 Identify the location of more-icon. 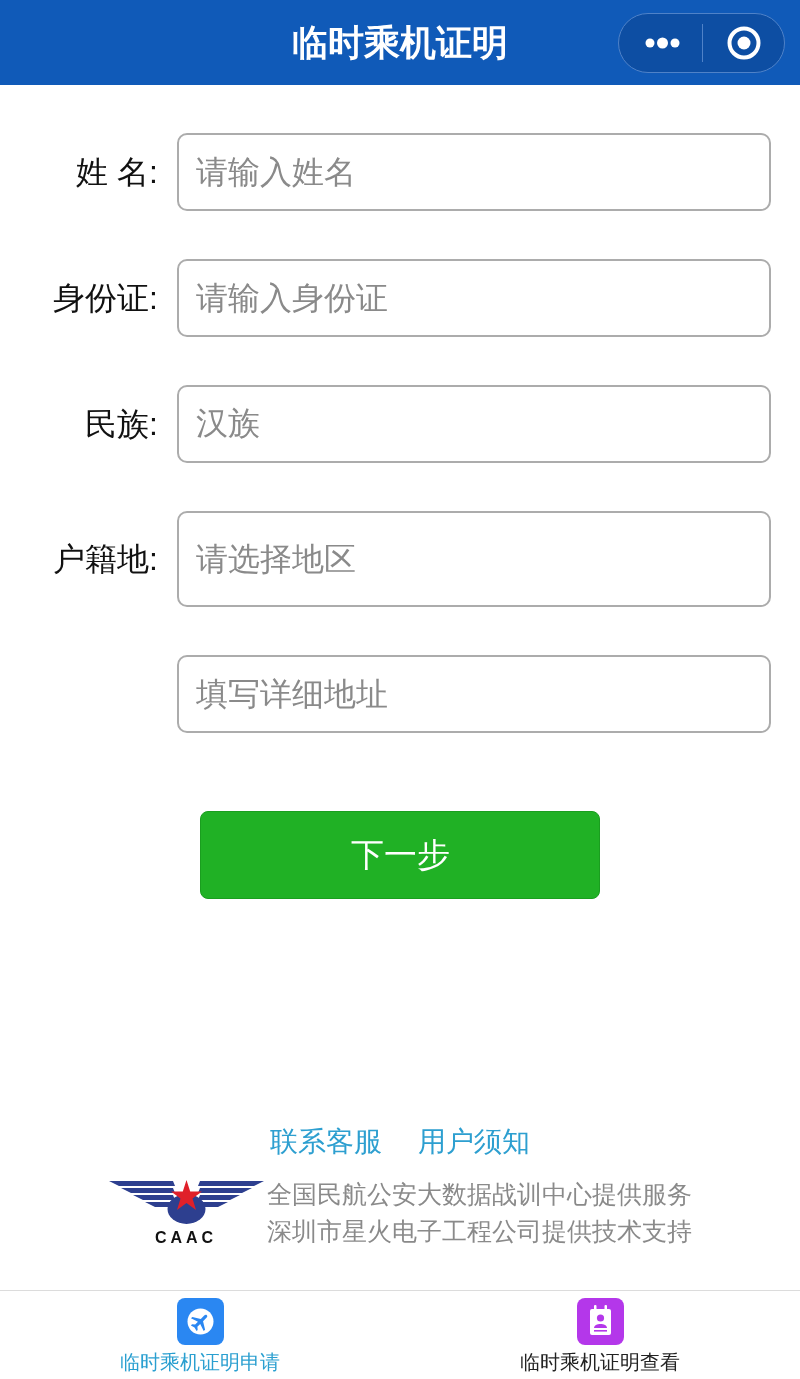
(662, 42).